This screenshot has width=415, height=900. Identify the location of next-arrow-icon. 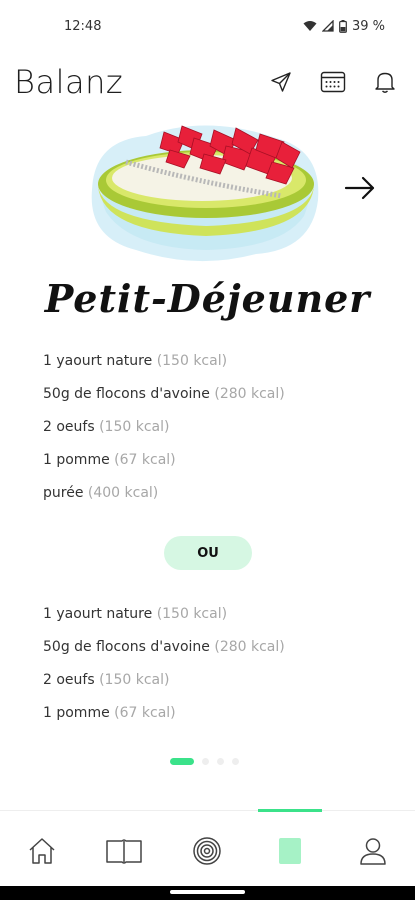
(360, 188).